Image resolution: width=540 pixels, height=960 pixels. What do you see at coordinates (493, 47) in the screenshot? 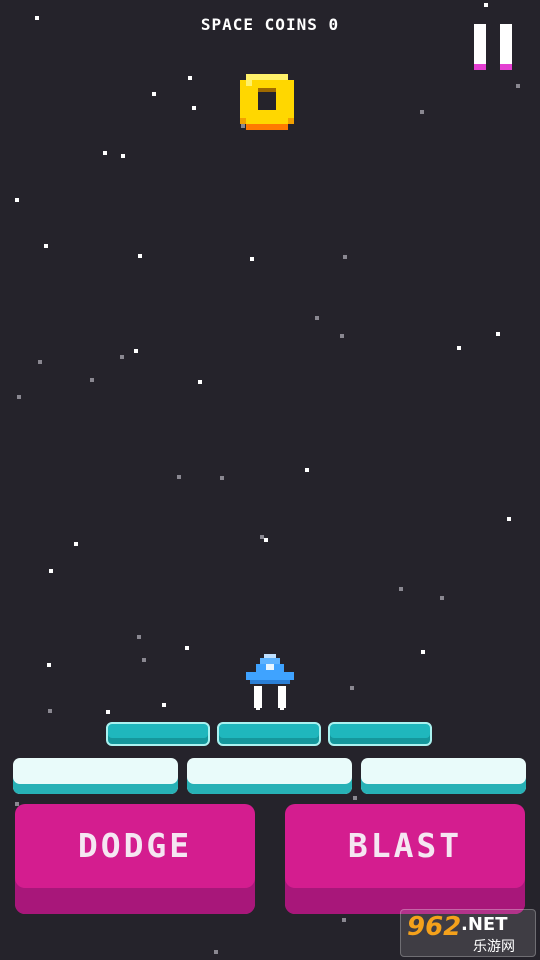
I see `pause-button` at bounding box center [493, 47].